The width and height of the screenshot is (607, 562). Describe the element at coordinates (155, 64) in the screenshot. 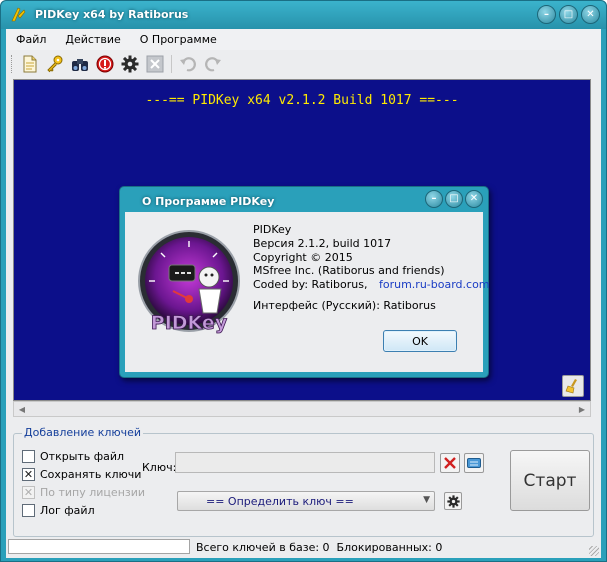

I see `cancel-icon` at that location.